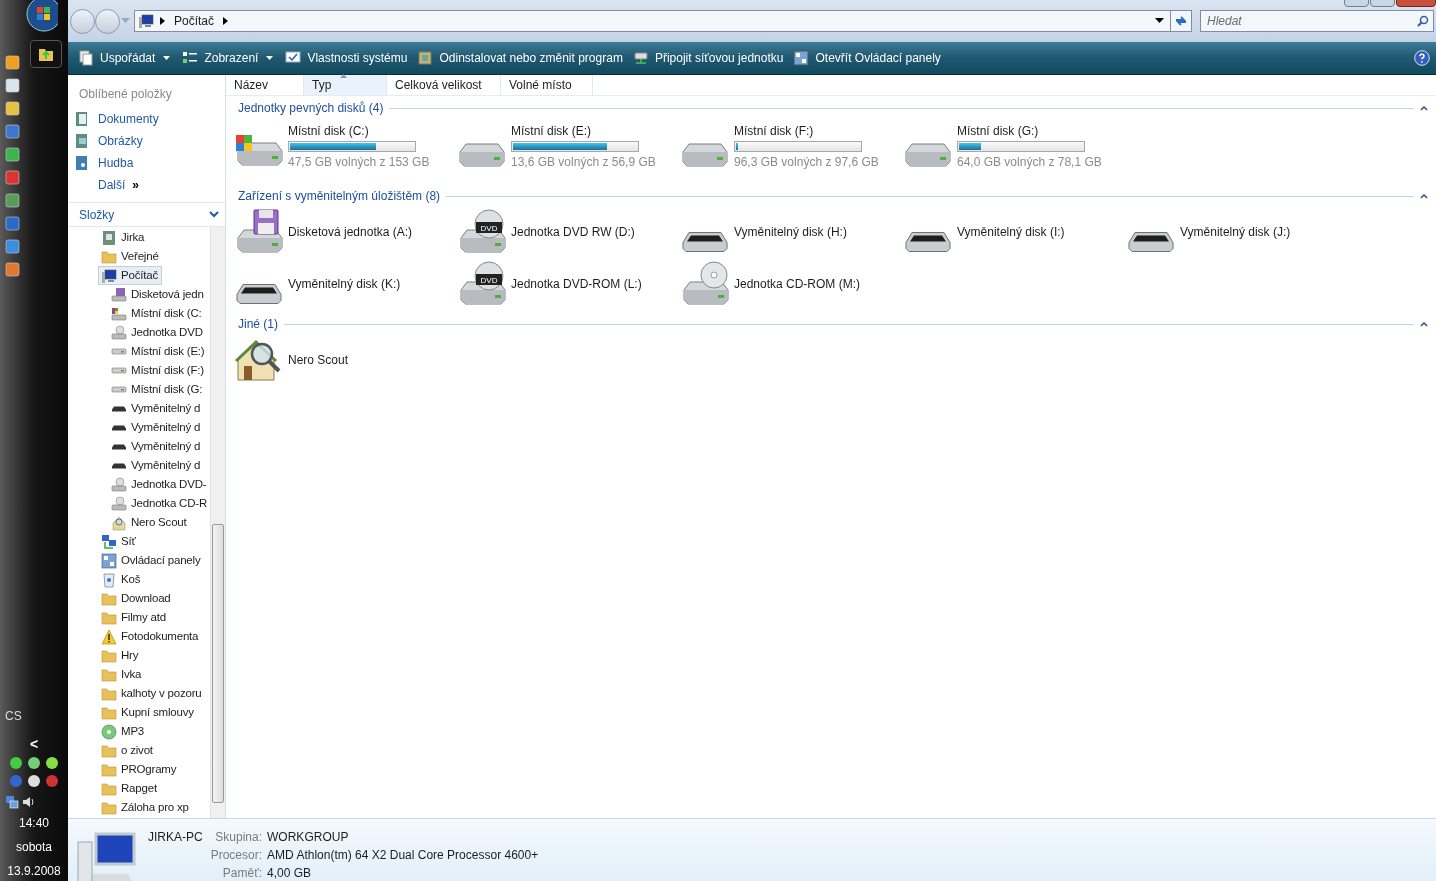 The height and width of the screenshot is (881, 1436). What do you see at coordinates (130, 256) in the screenshot?
I see `tree-item: Veřejné` at bounding box center [130, 256].